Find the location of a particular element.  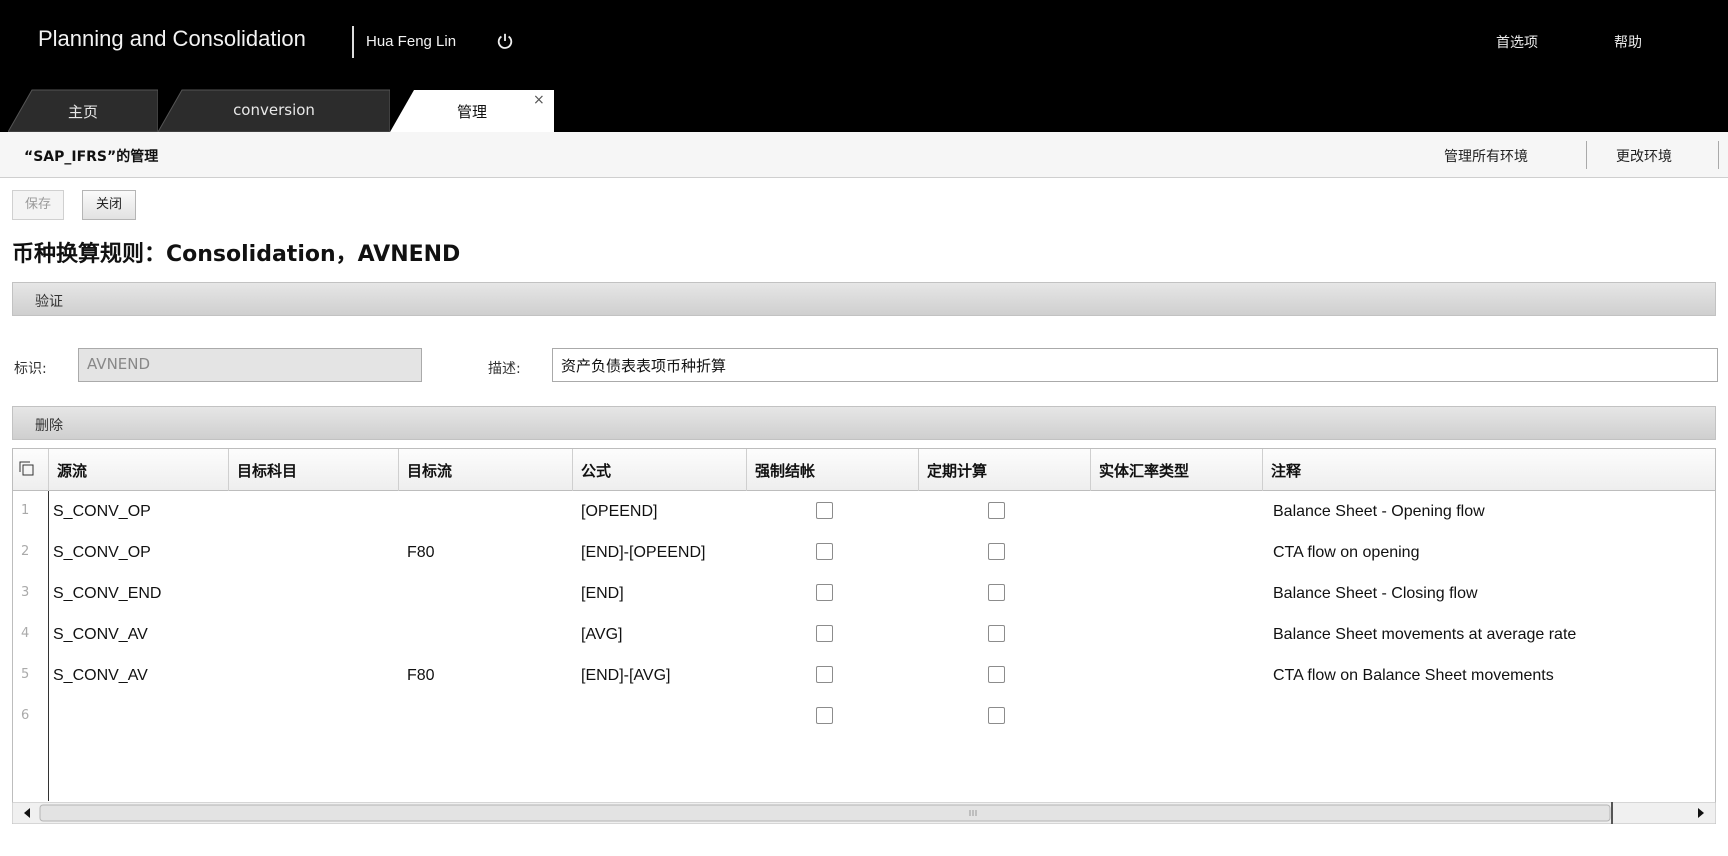

user-name: Hua Feng Lin is located at coordinates (411, 41).